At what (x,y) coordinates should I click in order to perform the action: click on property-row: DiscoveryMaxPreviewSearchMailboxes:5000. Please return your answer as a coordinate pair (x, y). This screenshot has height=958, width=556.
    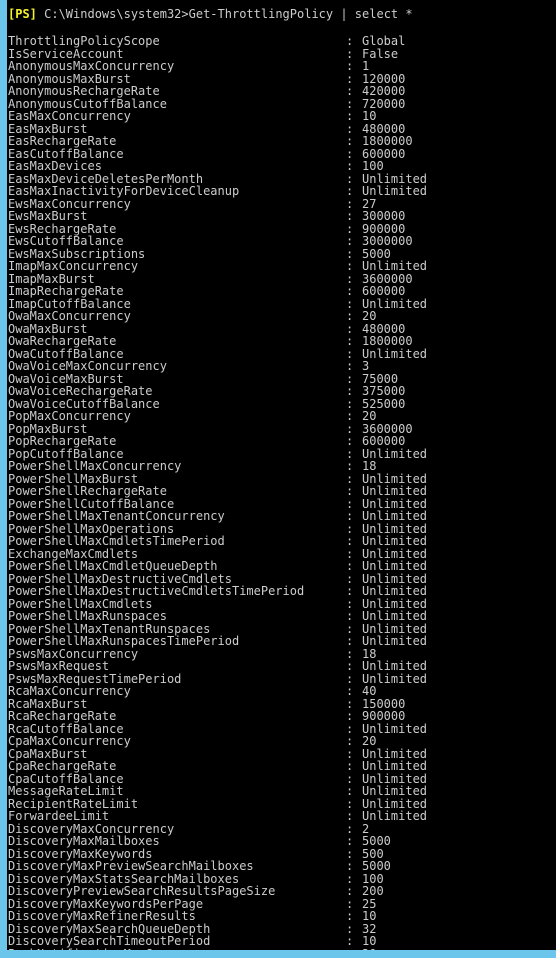
    Looking at the image, I should click on (282, 866).